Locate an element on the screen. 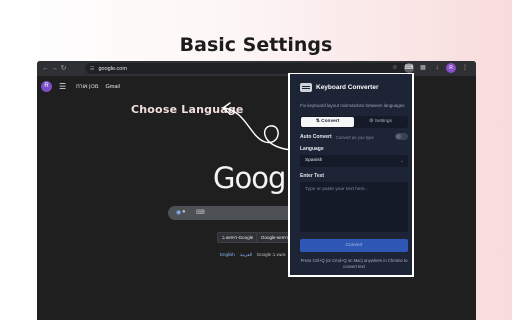  keyboard-icon: ⌨ is located at coordinates (200, 212).